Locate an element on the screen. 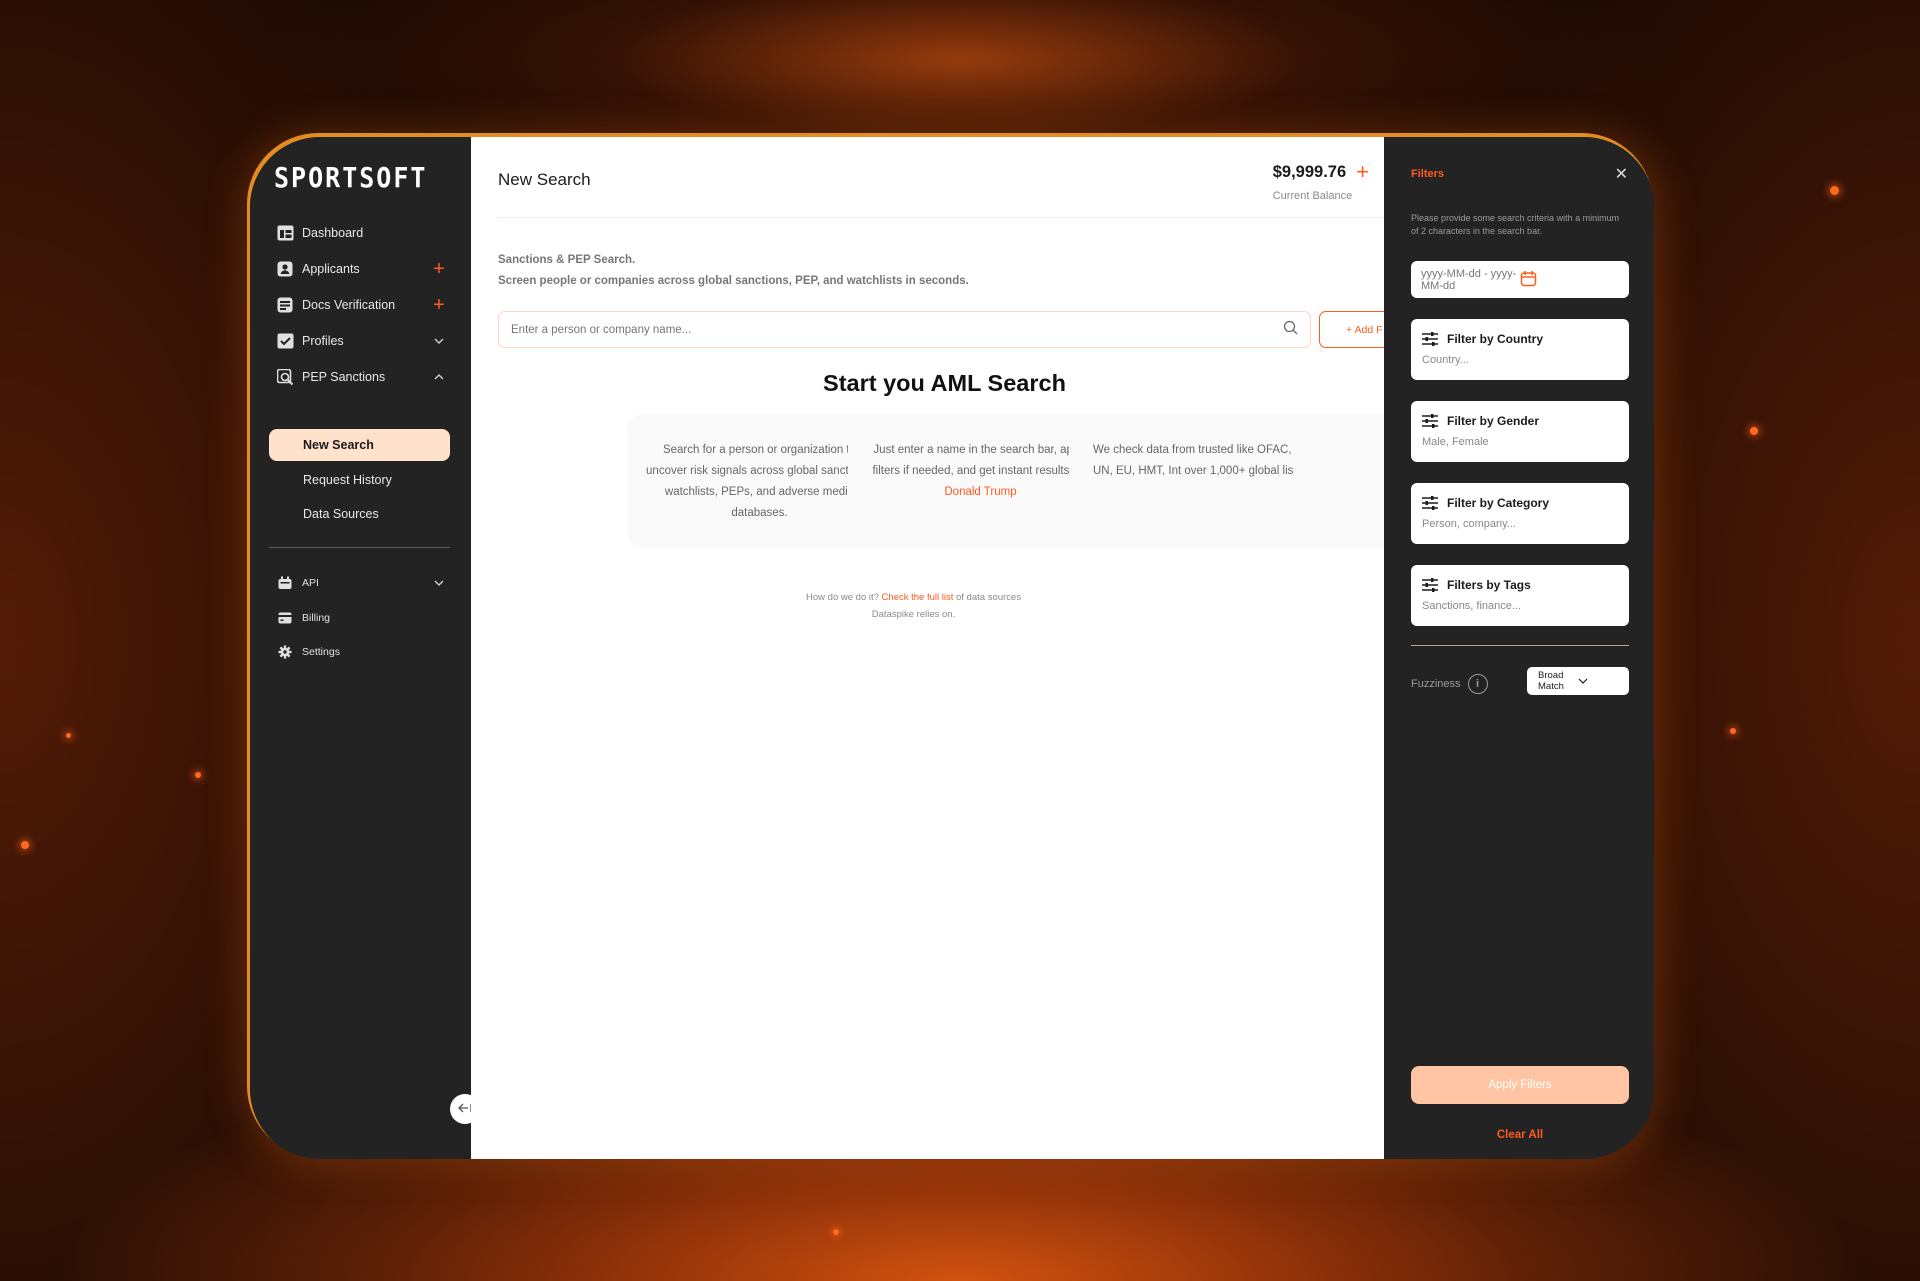 This screenshot has height=1281, width=1920. add-filter-button: + Add F is located at coordinates (1351, 329).